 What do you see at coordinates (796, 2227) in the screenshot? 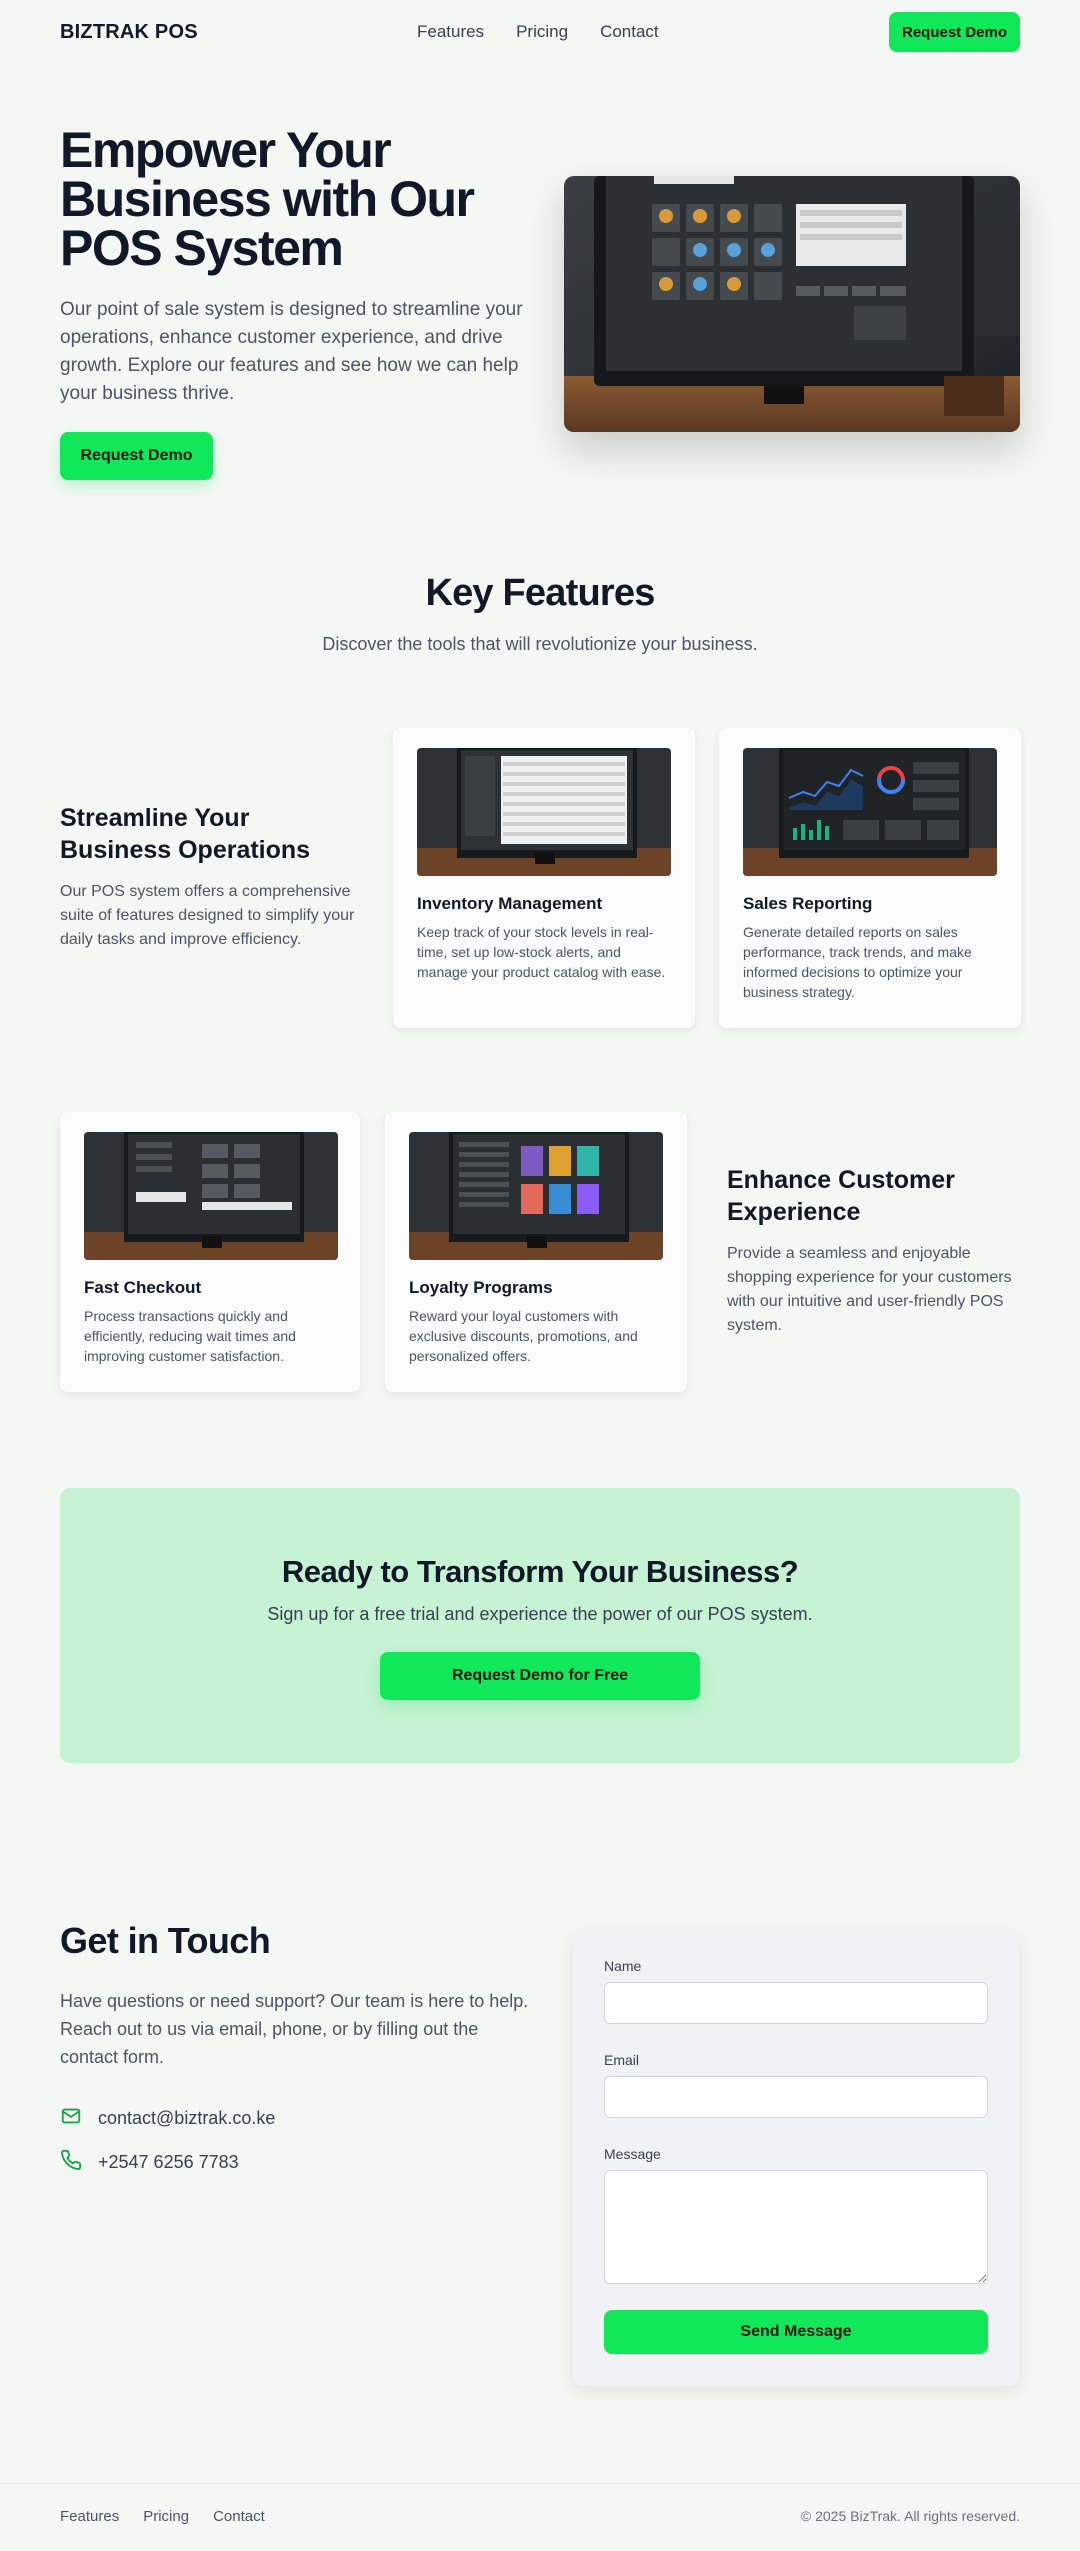
I see `message-field` at bounding box center [796, 2227].